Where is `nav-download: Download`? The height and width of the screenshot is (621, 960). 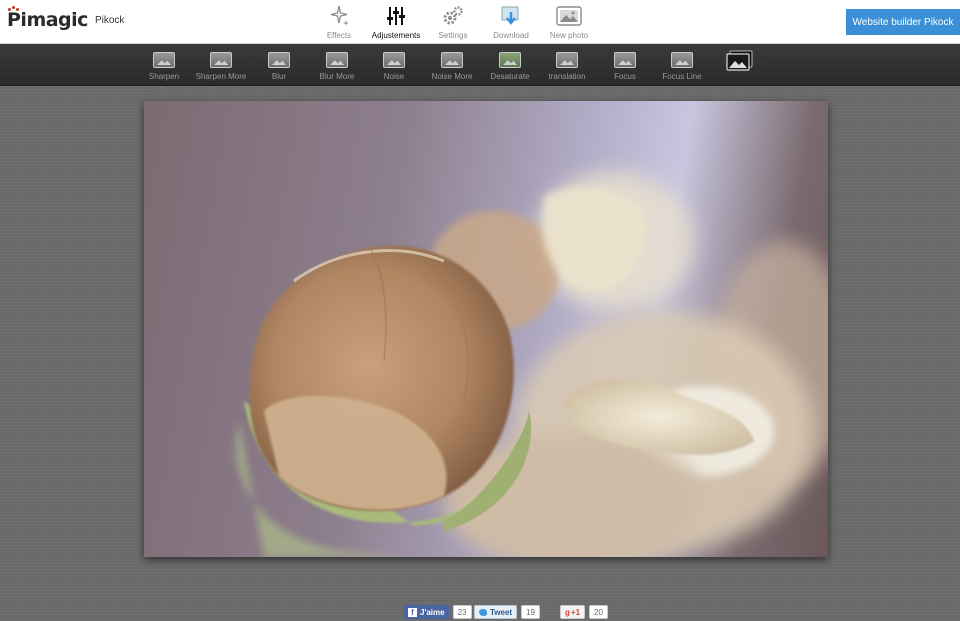 nav-download: Download is located at coordinates (511, 23).